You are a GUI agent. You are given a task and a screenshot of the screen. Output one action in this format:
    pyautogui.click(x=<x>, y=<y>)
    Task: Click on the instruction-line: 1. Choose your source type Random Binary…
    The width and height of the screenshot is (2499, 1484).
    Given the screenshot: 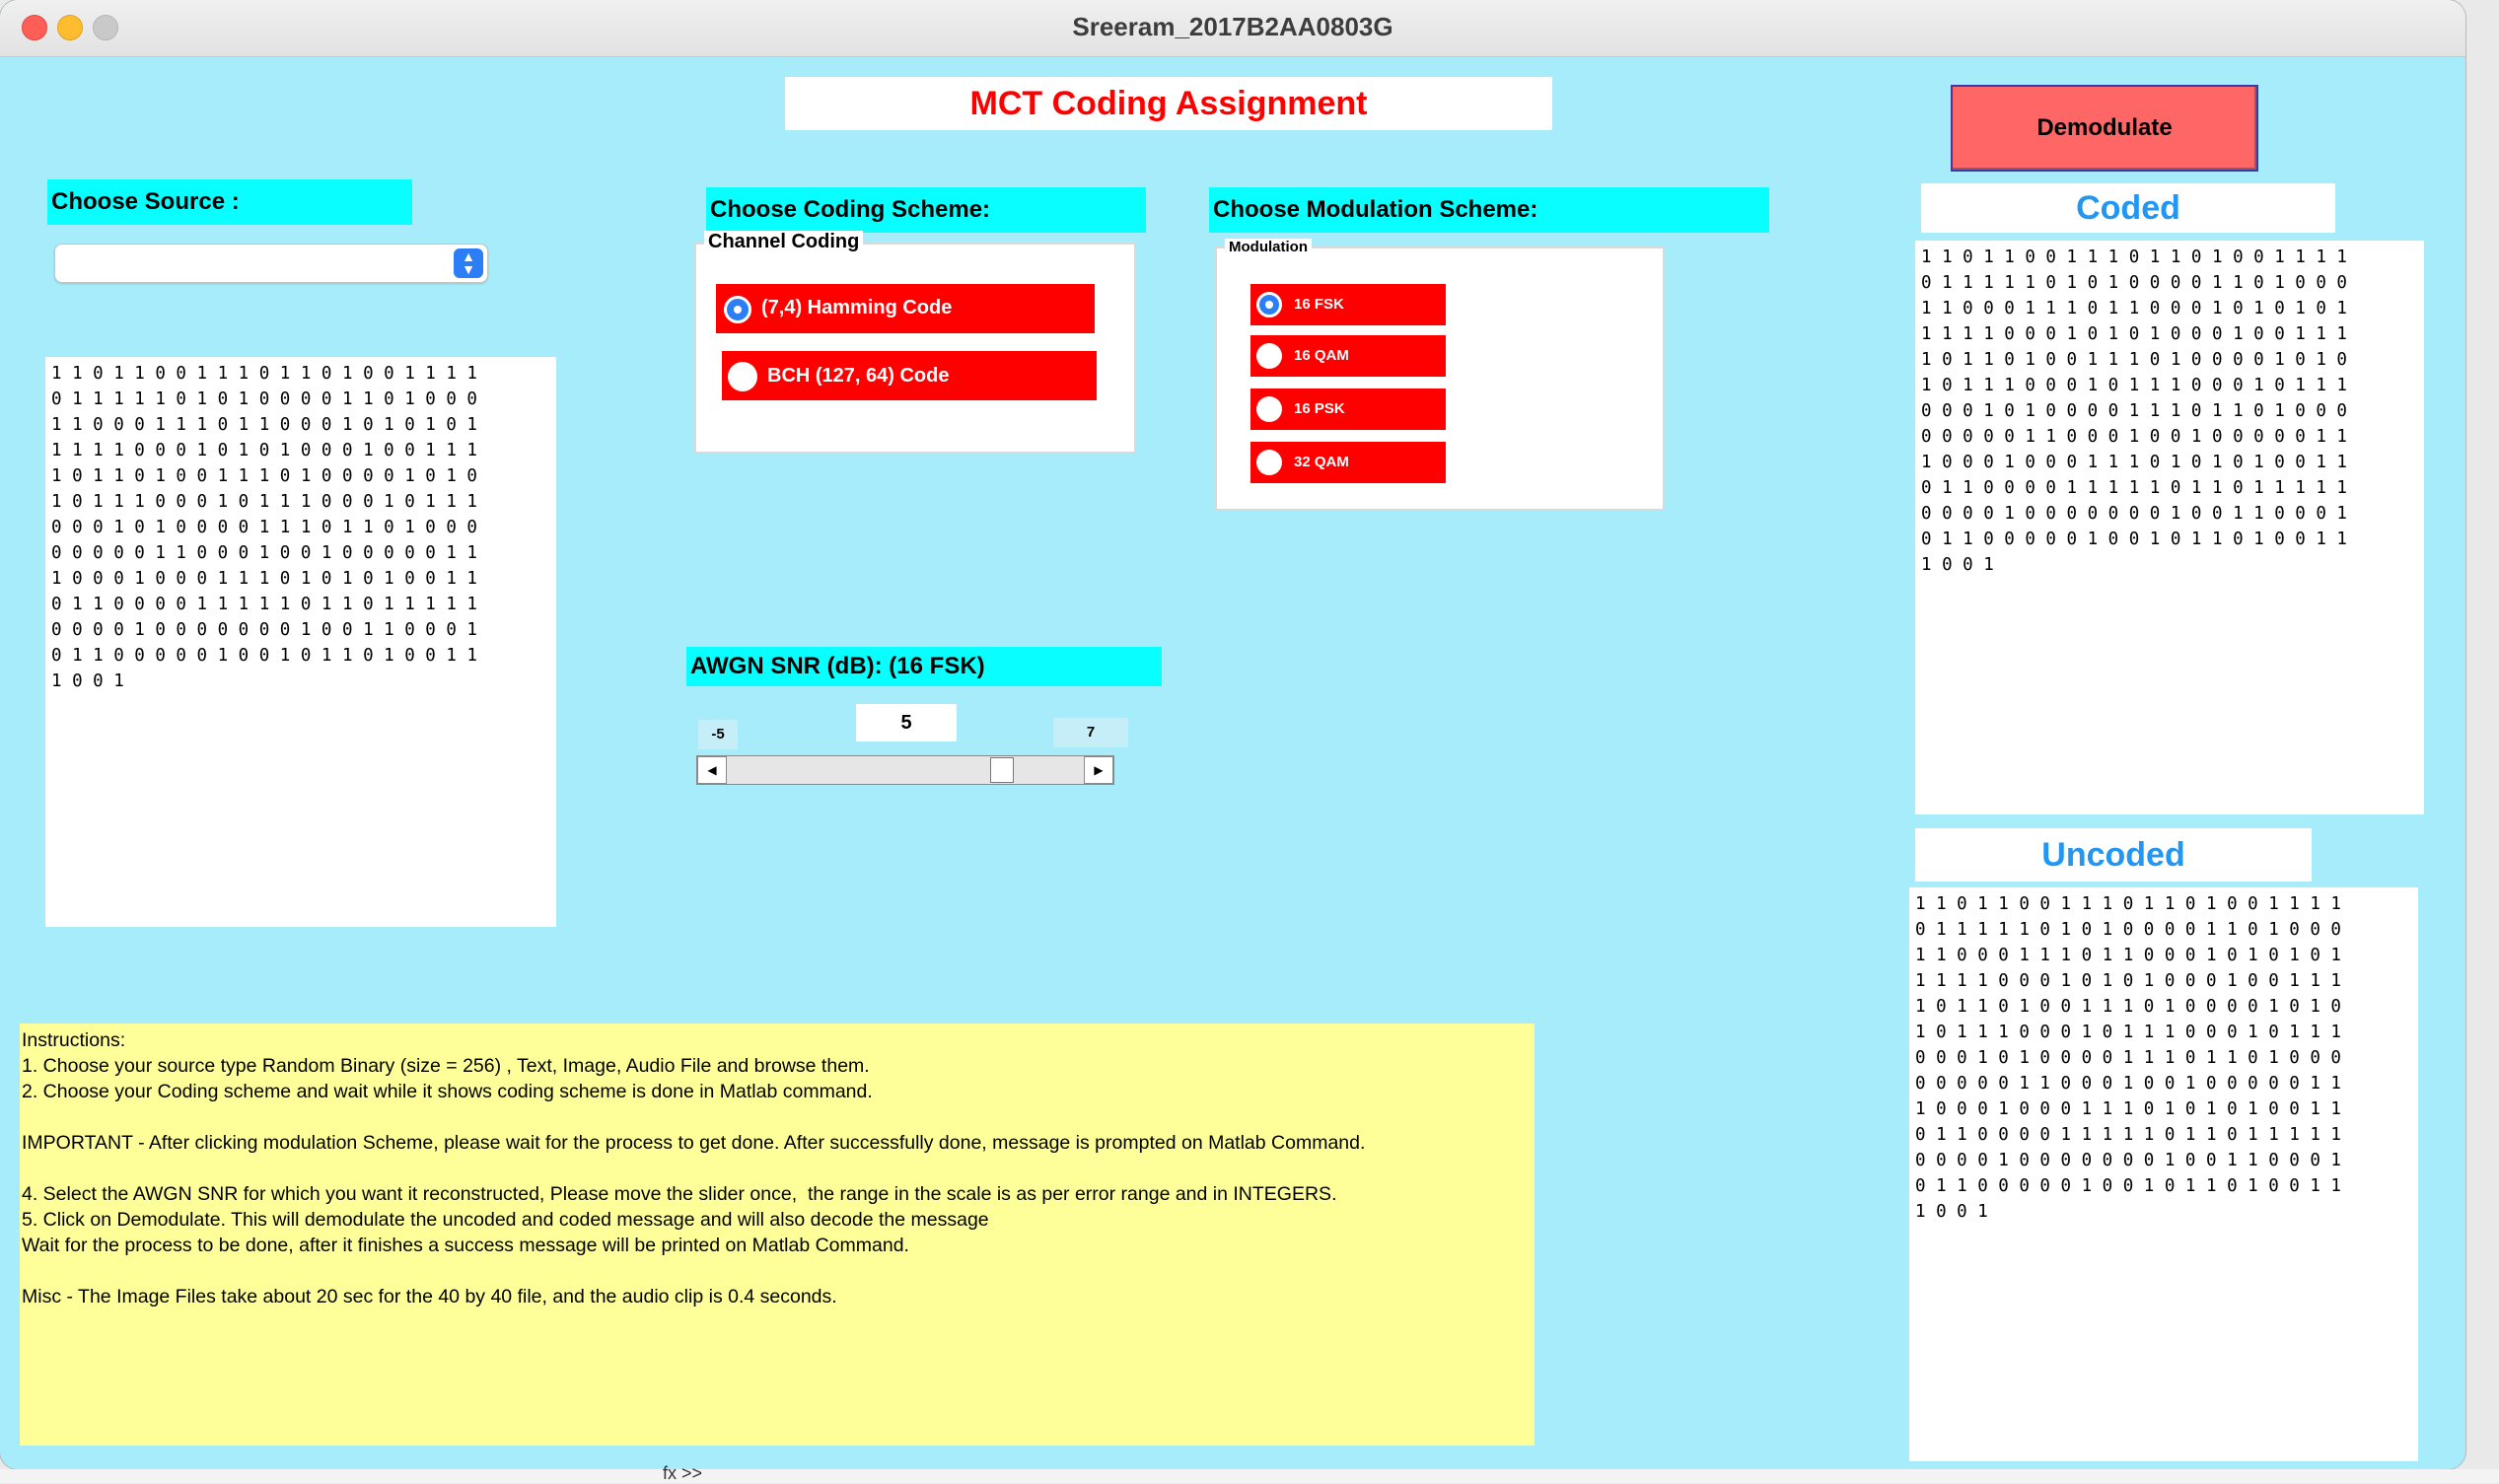 What is the action you would take?
    pyautogui.click(x=446, y=1066)
    